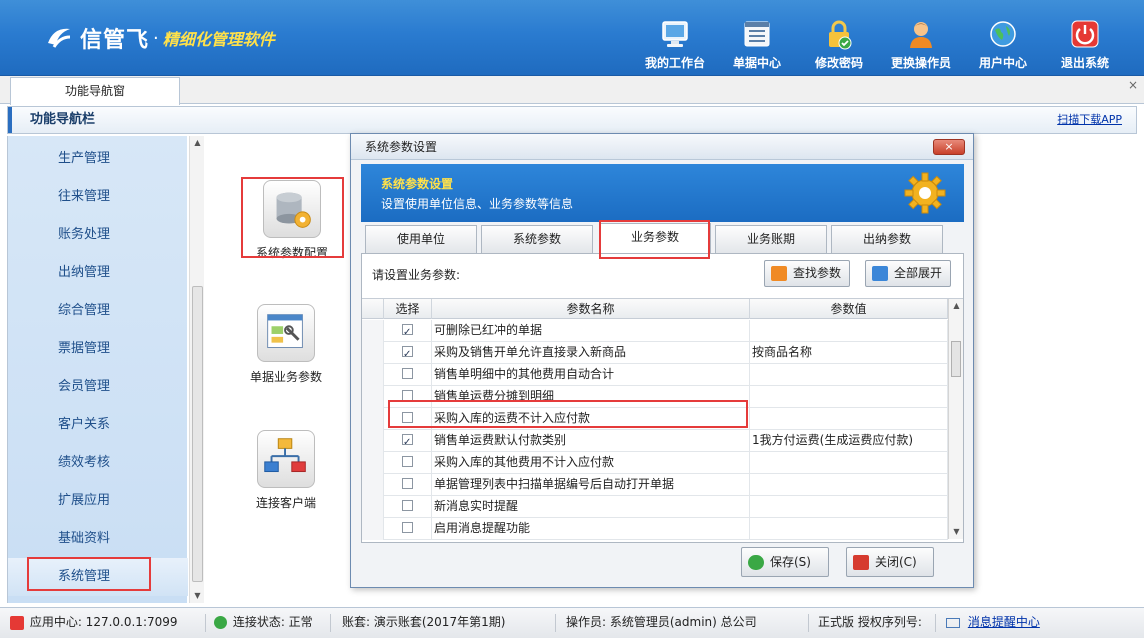 This screenshot has width=1144, height=638. What do you see at coordinates (839, 44) in the screenshot?
I see `topnav-change-password: 修改密码` at bounding box center [839, 44].